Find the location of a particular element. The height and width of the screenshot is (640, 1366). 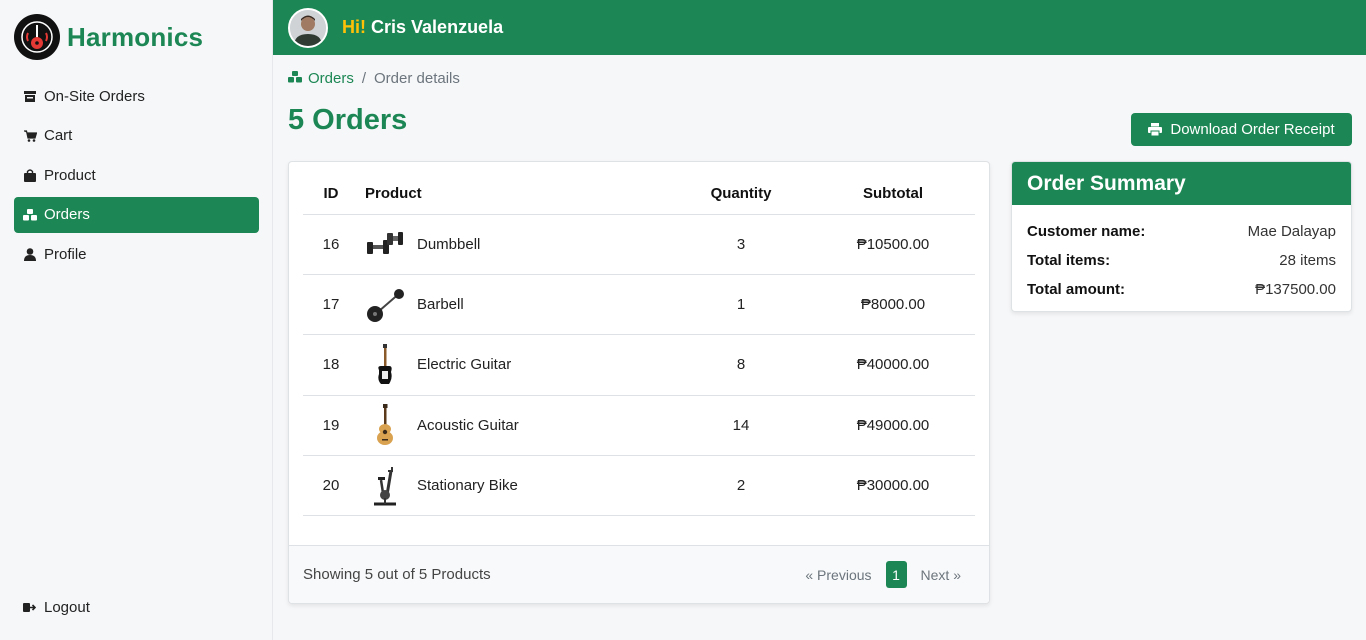

cell-quantity: 3 is located at coordinates (741, 244).